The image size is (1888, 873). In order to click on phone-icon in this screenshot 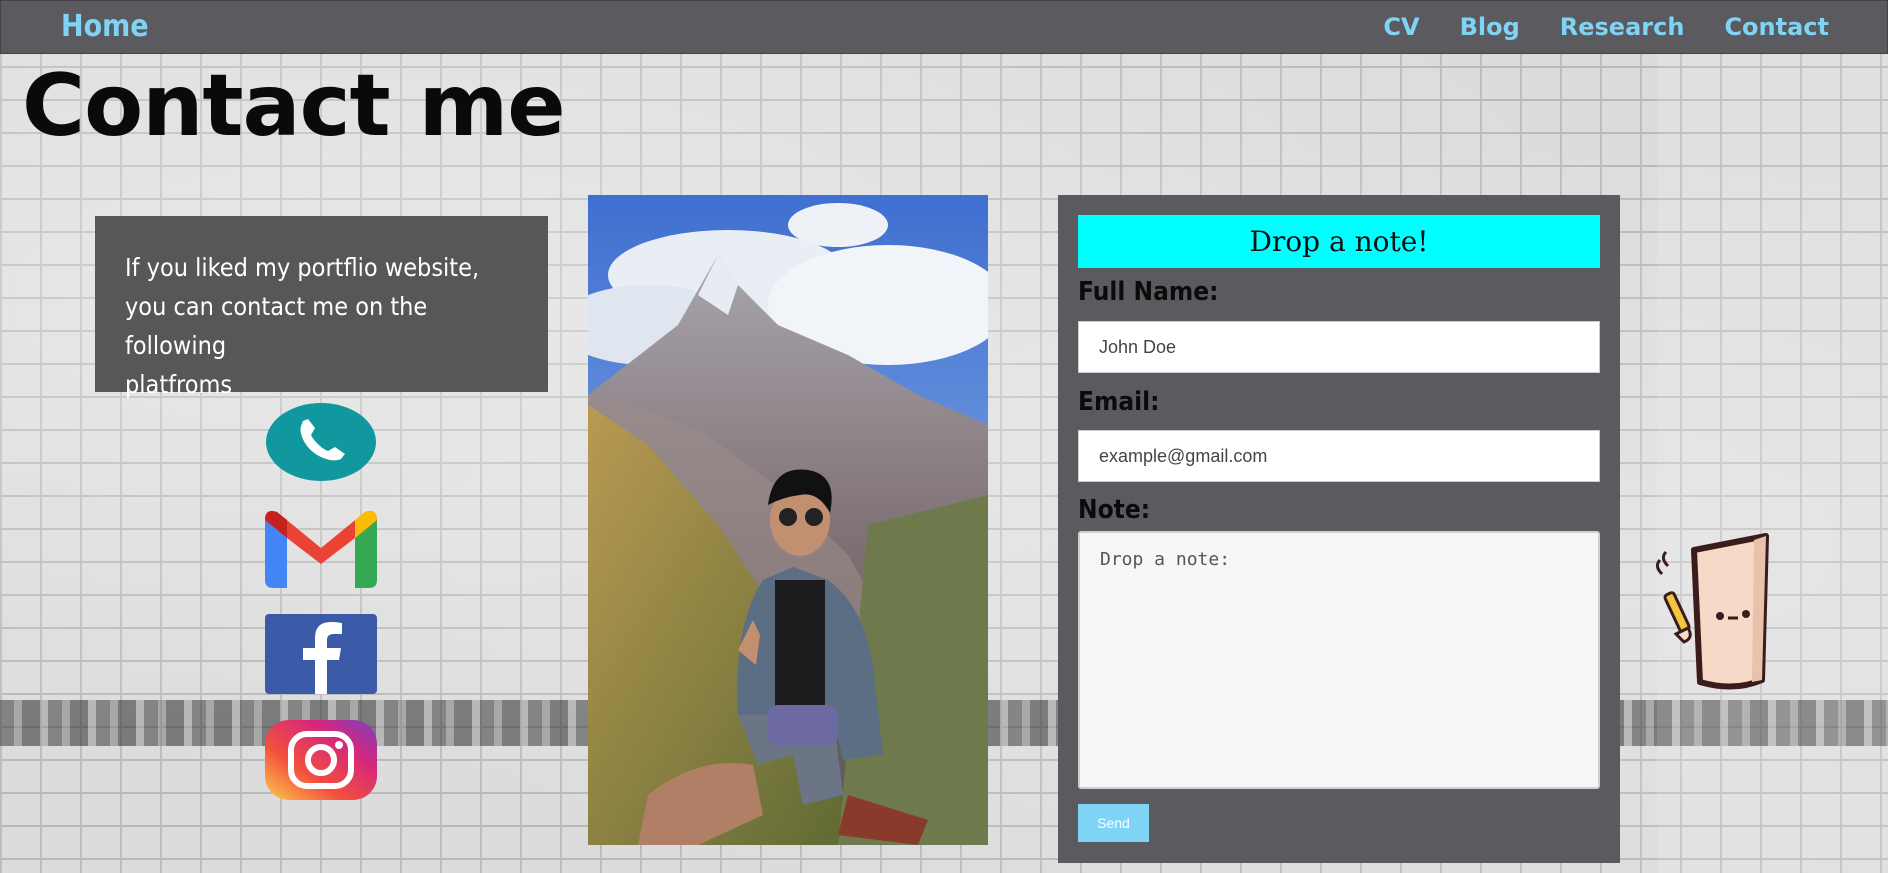, I will do `click(321, 442)`.